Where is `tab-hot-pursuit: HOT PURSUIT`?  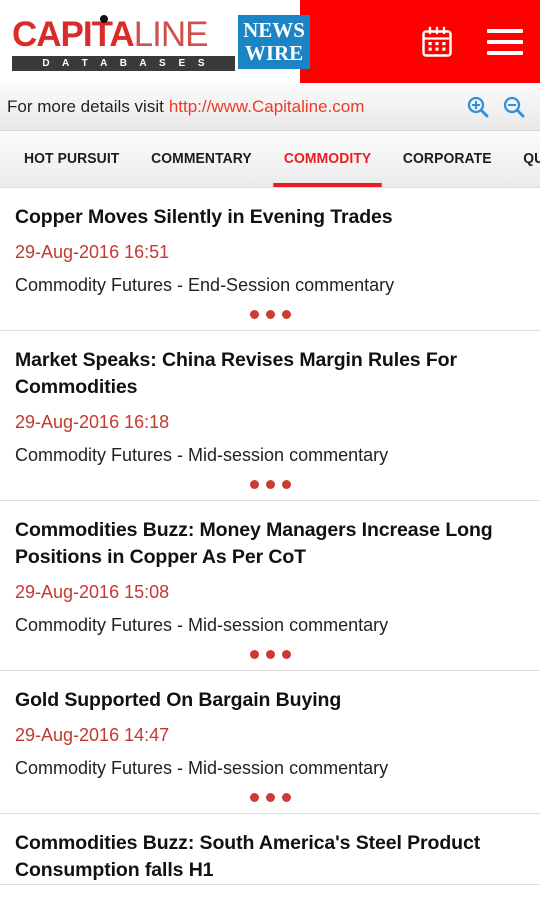
tab-hot-pursuit: HOT PURSUIT is located at coordinates (72, 159).